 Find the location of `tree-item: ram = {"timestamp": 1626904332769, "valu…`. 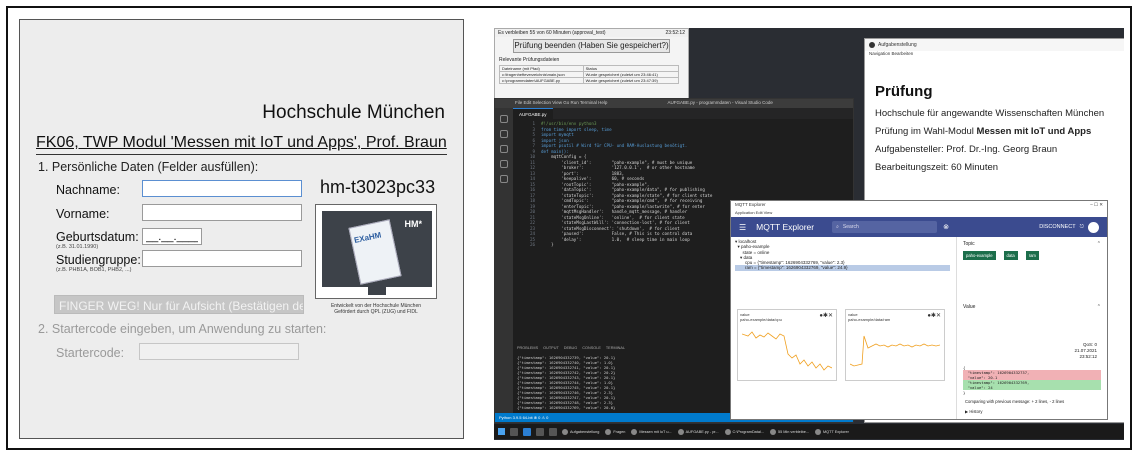

tree-item: ram = {"timestamp": 1626904332769, "valu… is located at coordinates (842, 268).